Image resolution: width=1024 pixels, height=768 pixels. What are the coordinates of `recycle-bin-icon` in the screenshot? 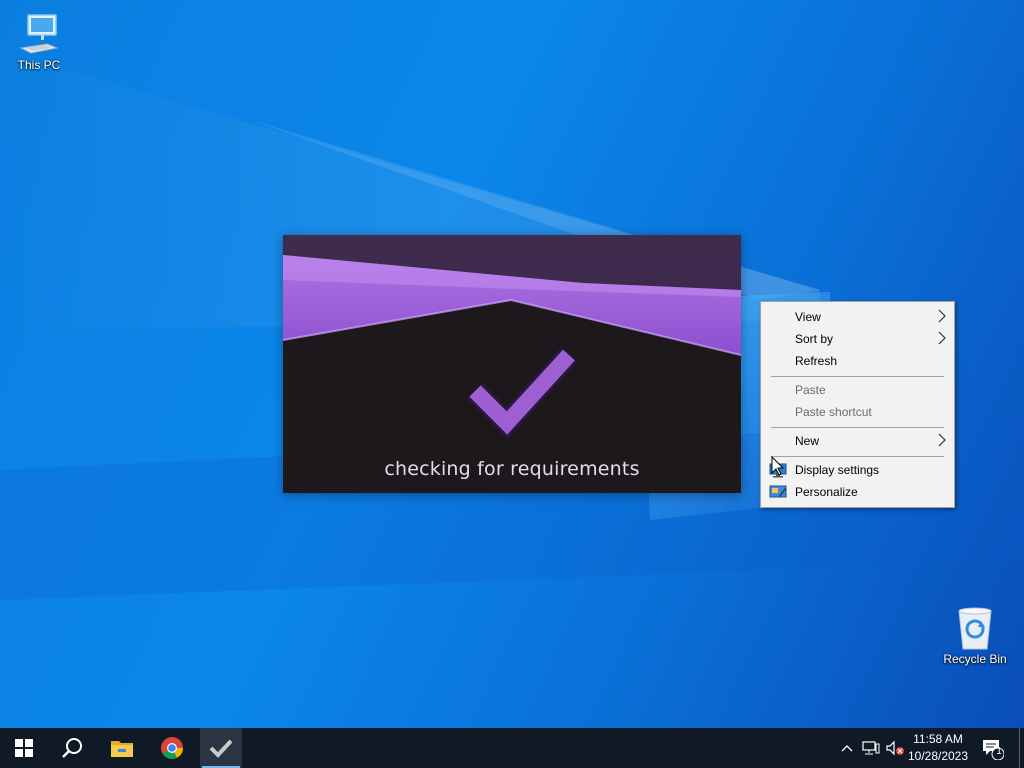 It's located at (975, 628).